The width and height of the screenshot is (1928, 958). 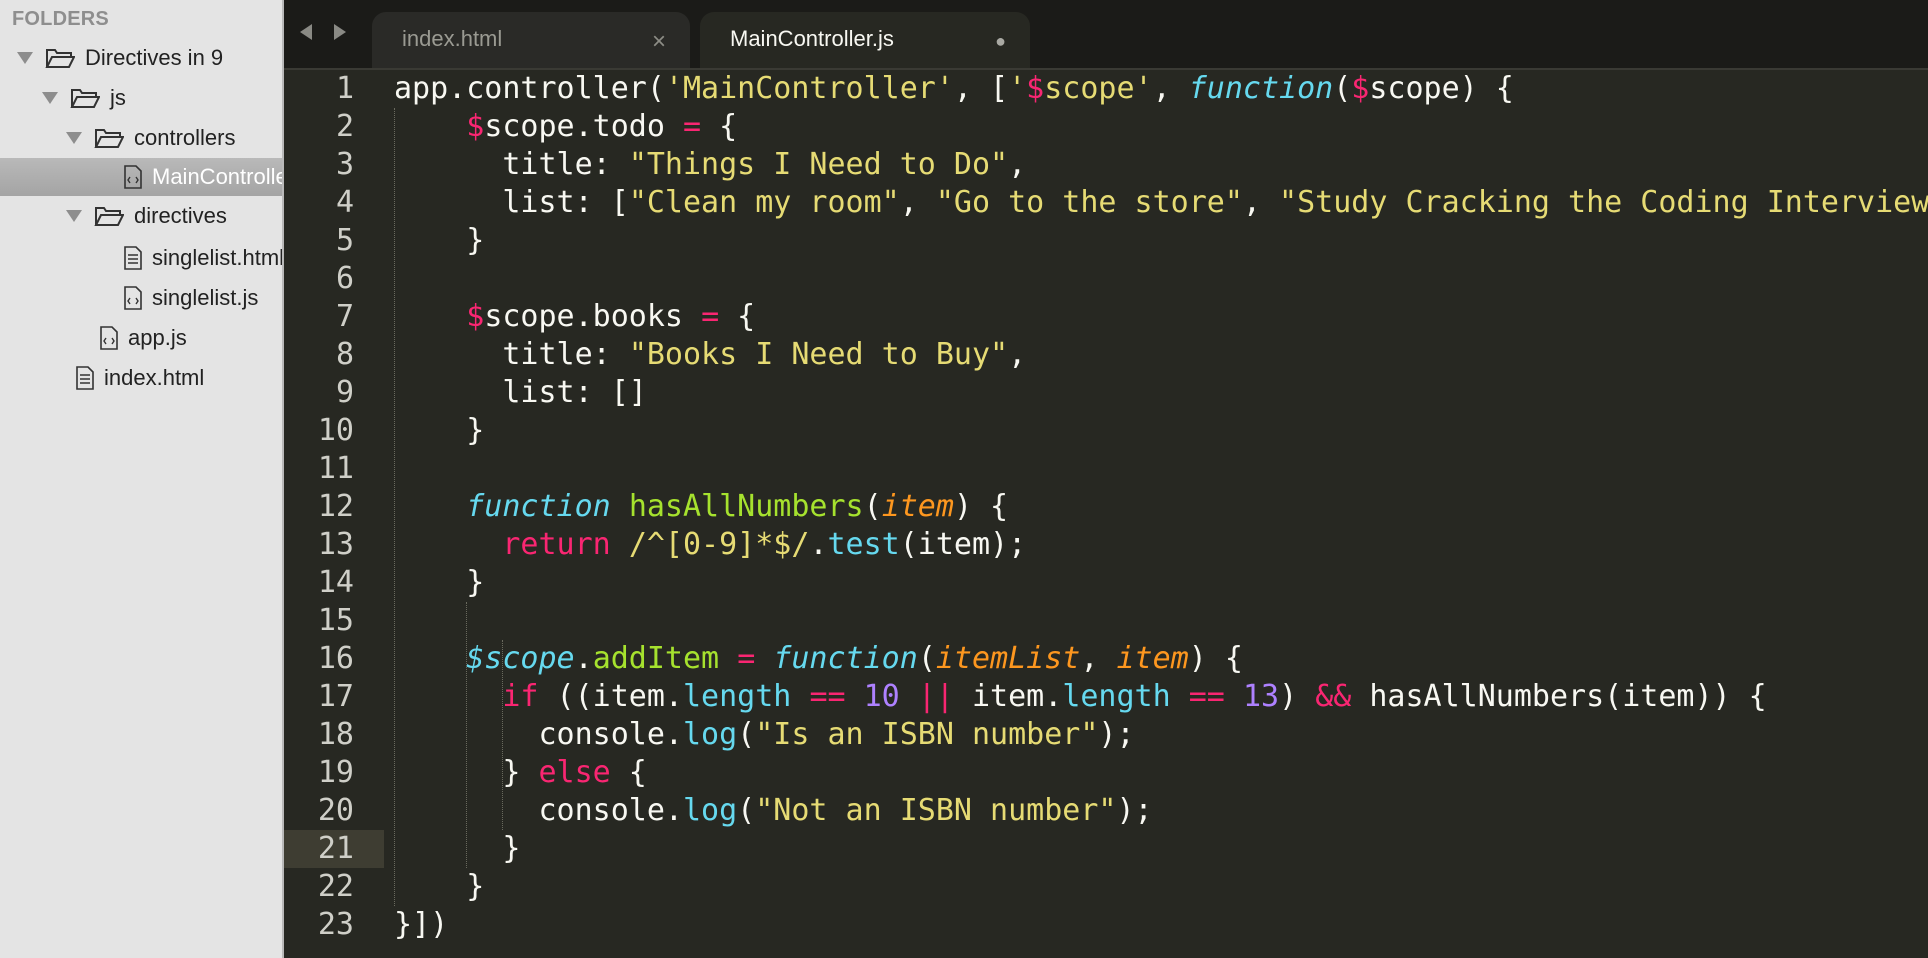 I want to click on line-number: 7, so click(x=344, y=316).